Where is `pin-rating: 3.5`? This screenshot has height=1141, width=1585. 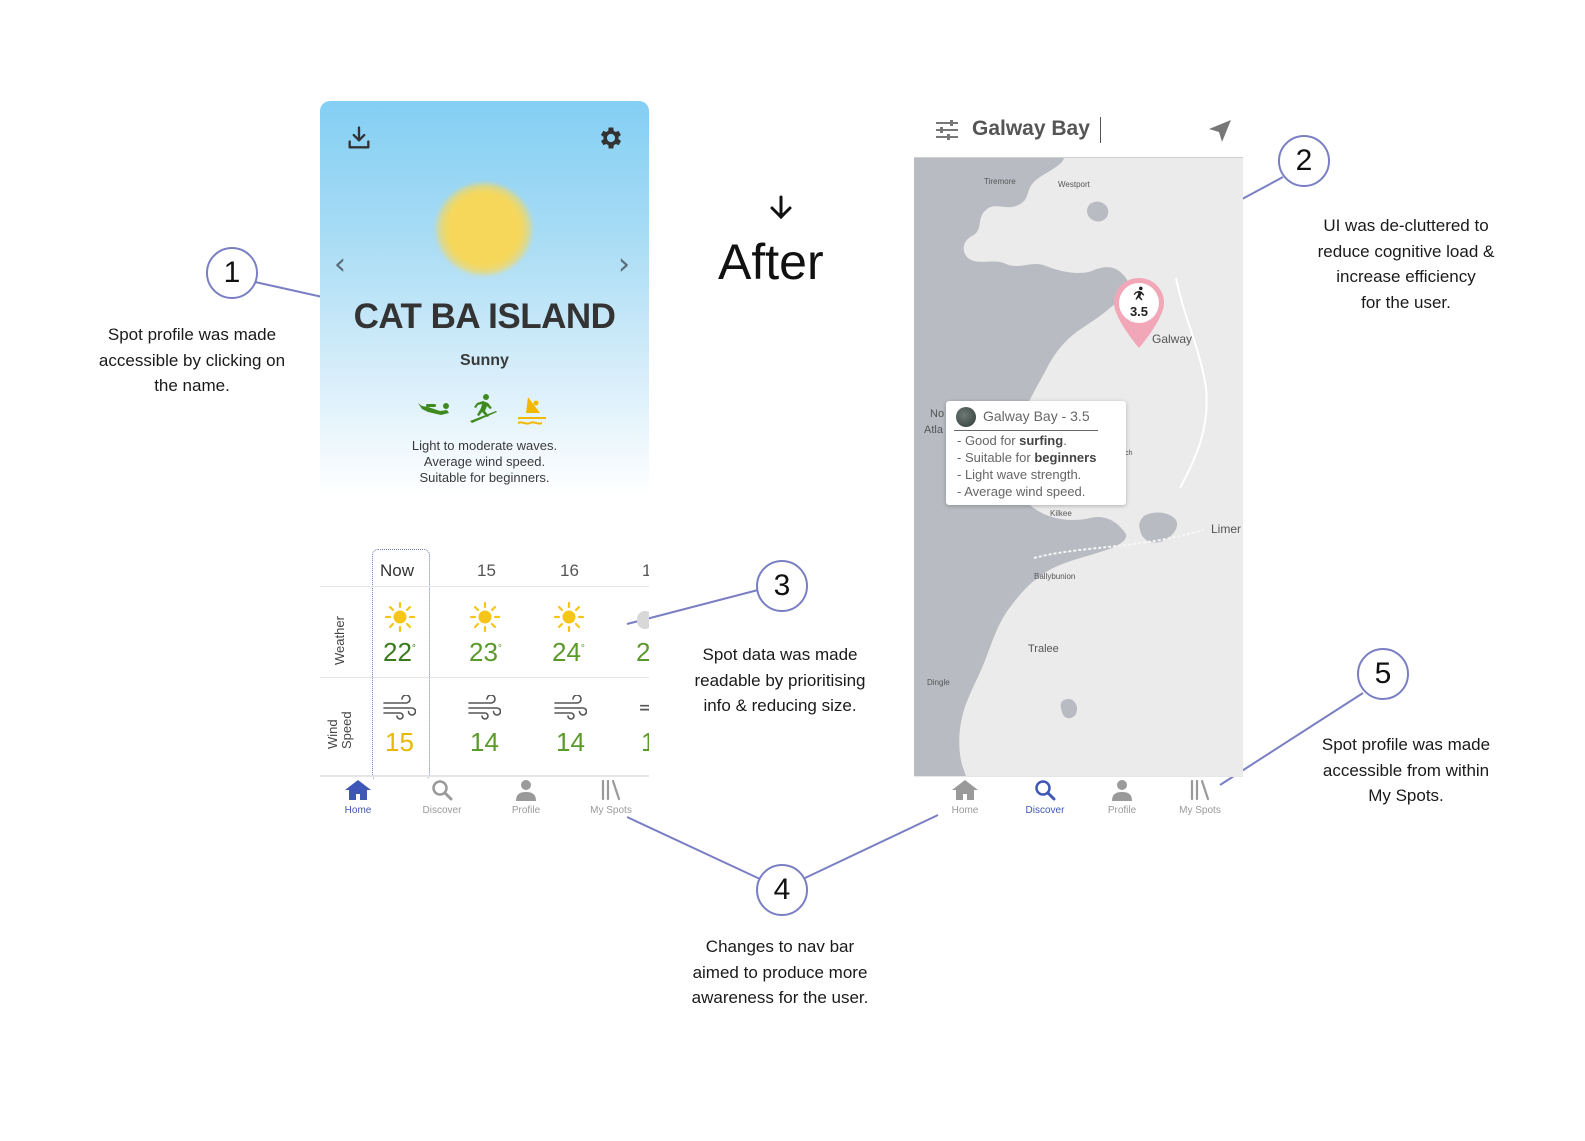
pin-rating: 3.5 is located at coordinates (1139, 311).